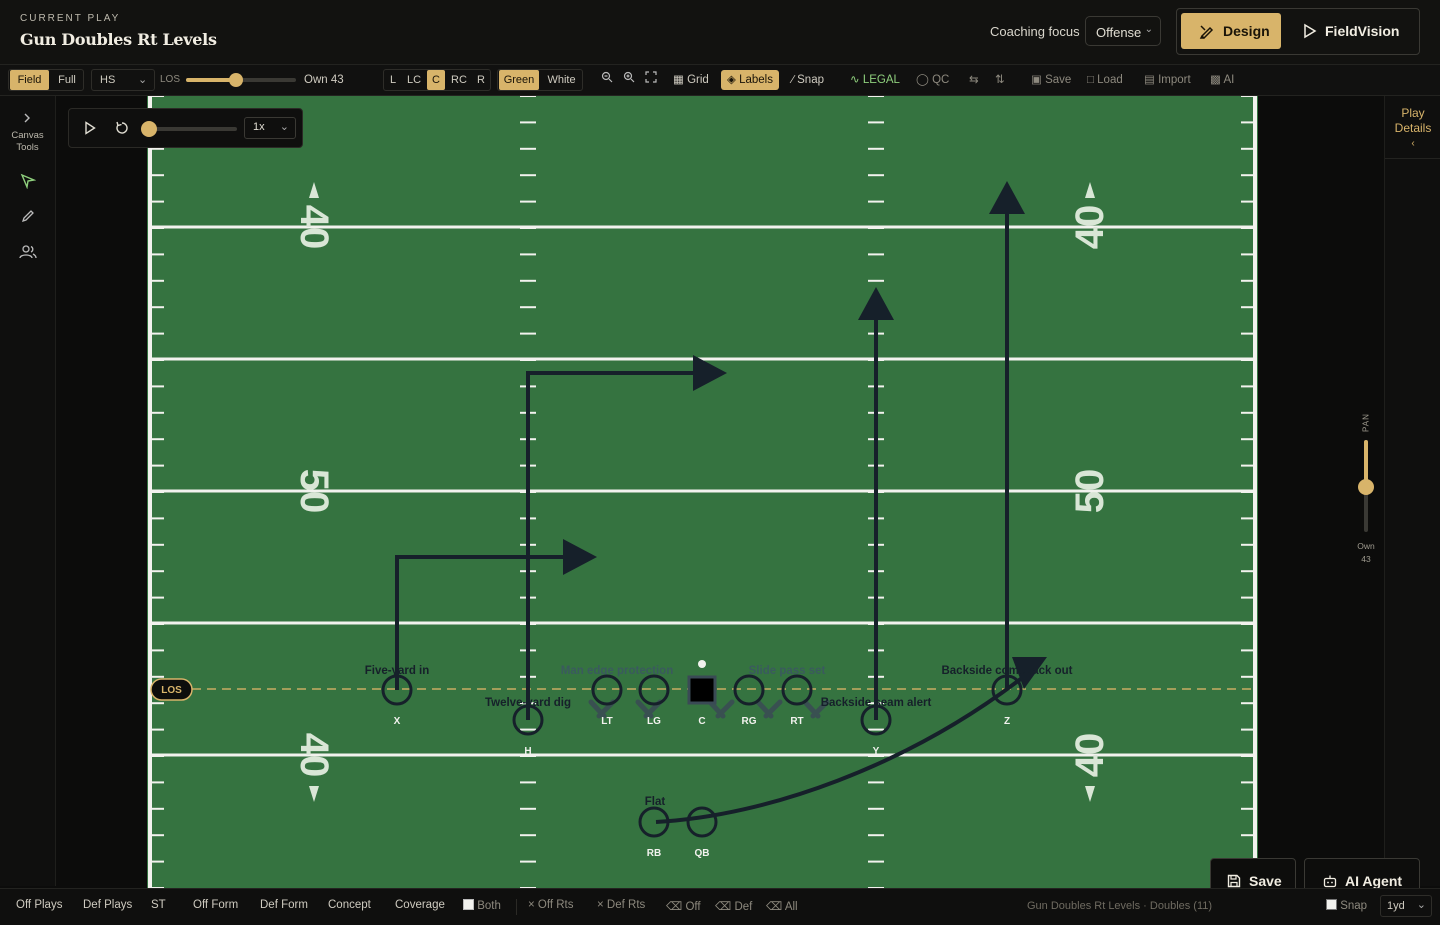 The width and height of the screenshot is (1440, 925). Describe the element at coordinates (1413, 120) in the screenshot. I see `play-details-label: Play Details` at that location.